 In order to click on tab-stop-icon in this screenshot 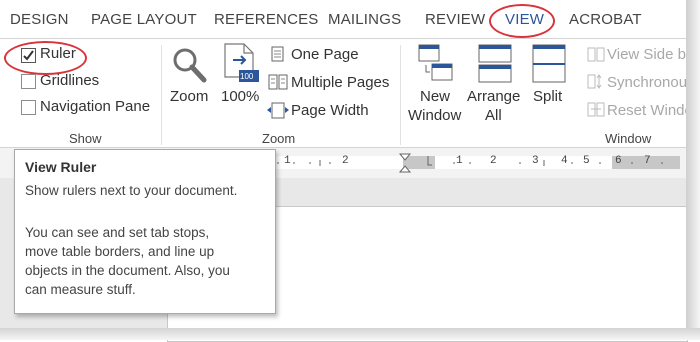, I will do `click(430, 161)`.